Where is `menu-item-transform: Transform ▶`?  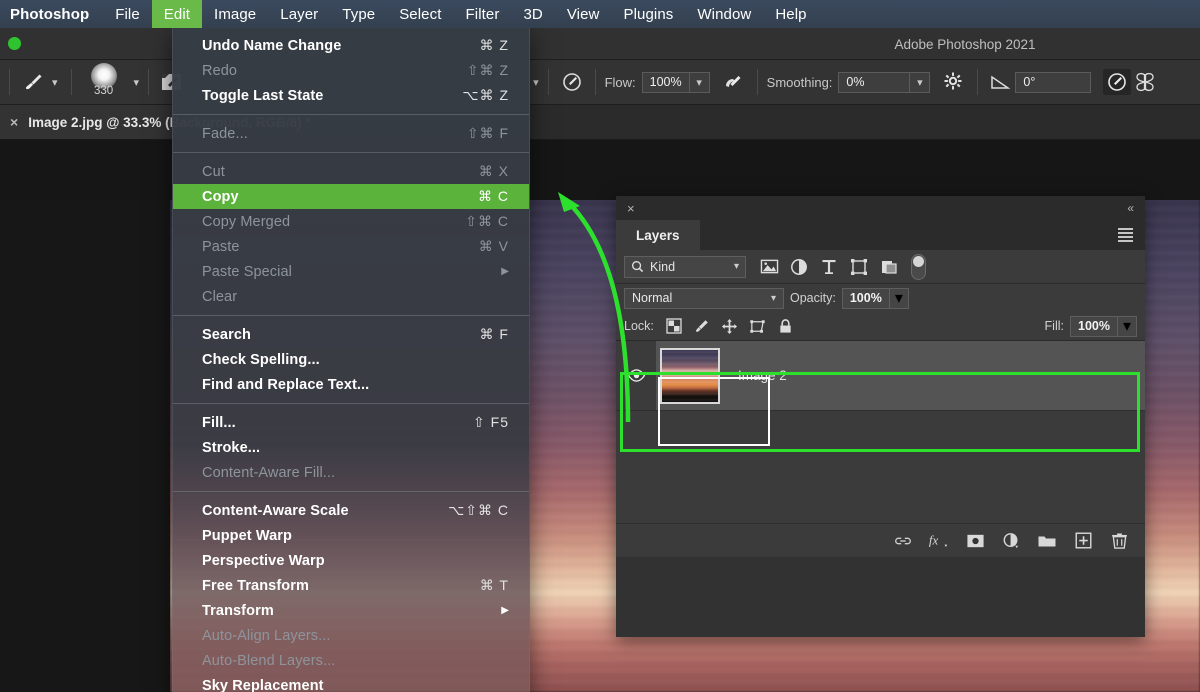 menu-item-transform: Transform ▶ is located at coordinates (351, 610).